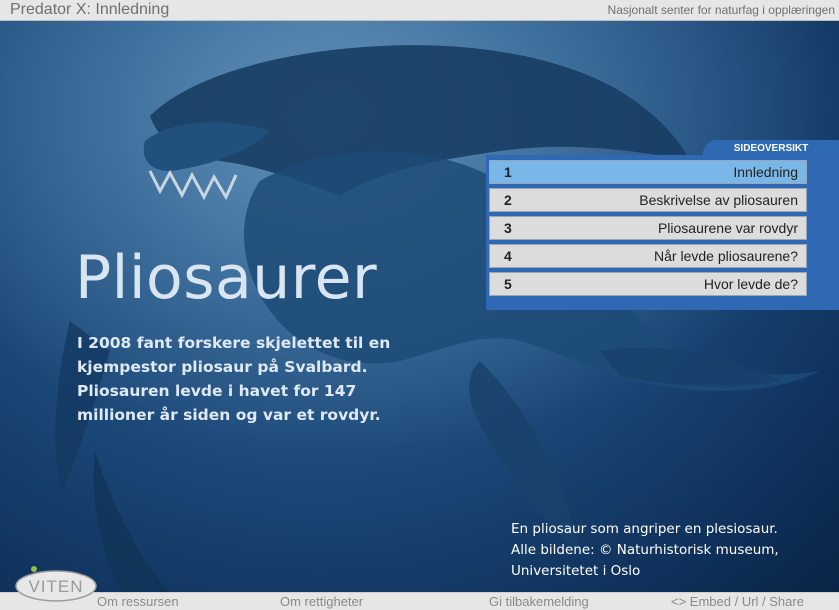 This screenshot has width=839, height=610. What do you see at coordinates (727, 228) in the screenshot?
I see `toc-item-label: Pliosaurene var rovdyr` at bounding box center [727, 228].